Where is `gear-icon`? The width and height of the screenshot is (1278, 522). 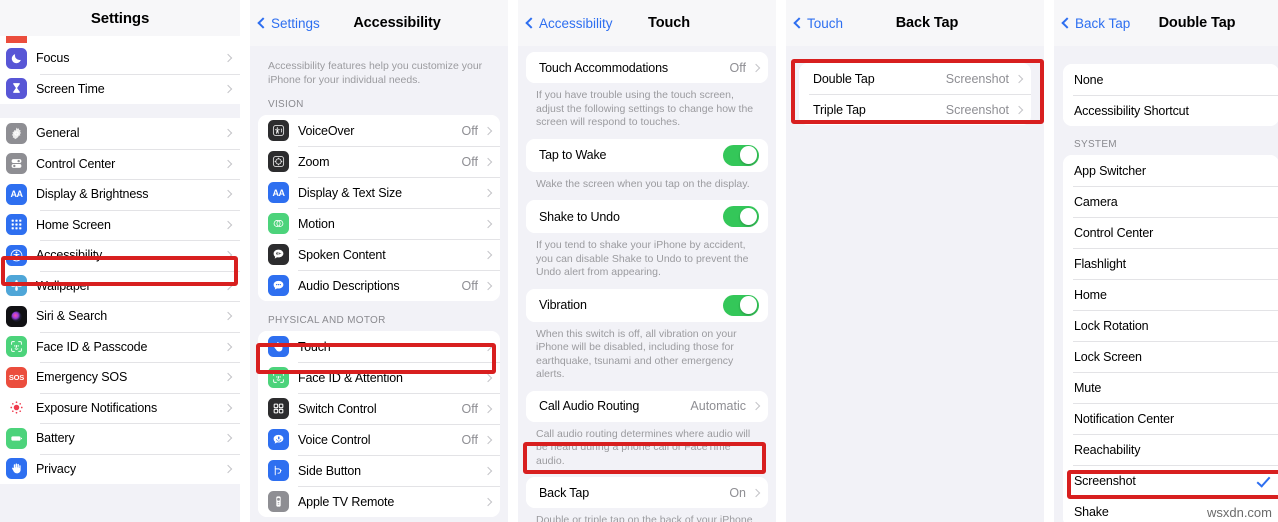 gear-icon is located at coordinates (16, 133).